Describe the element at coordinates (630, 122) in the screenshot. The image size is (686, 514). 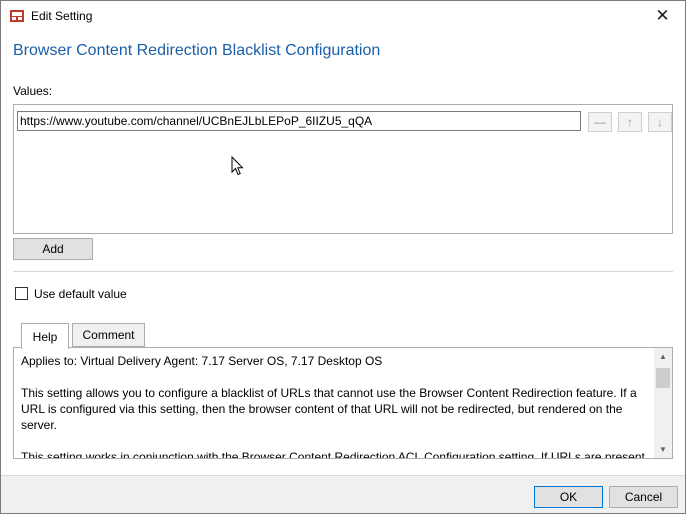
I see `move-up-button: ↑` at that location.